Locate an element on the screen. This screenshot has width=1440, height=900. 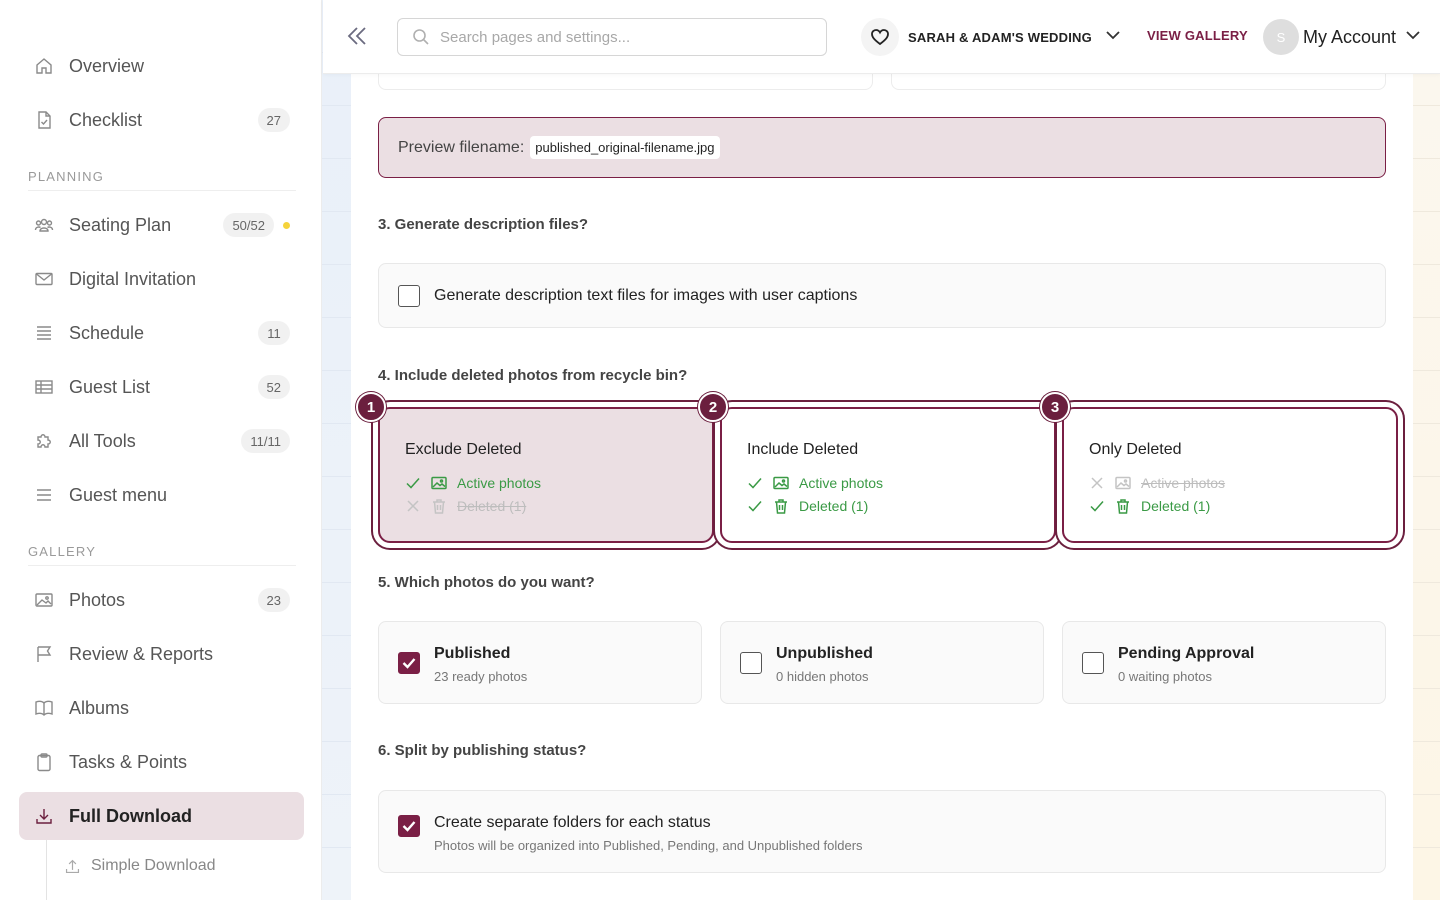
sidebar-item-seating-plan: Seating Plan 50/52 is located at coordinates (161, 225).